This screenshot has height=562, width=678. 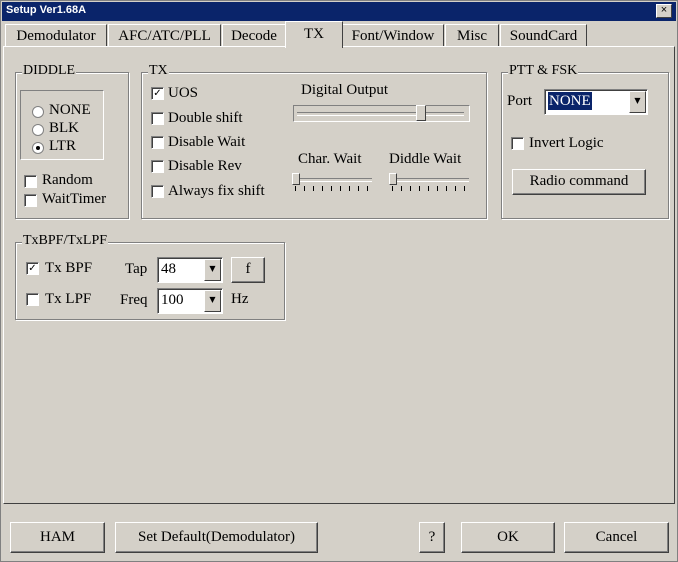 I want to click on char-wait-ticks, so click(x=333, y=188).